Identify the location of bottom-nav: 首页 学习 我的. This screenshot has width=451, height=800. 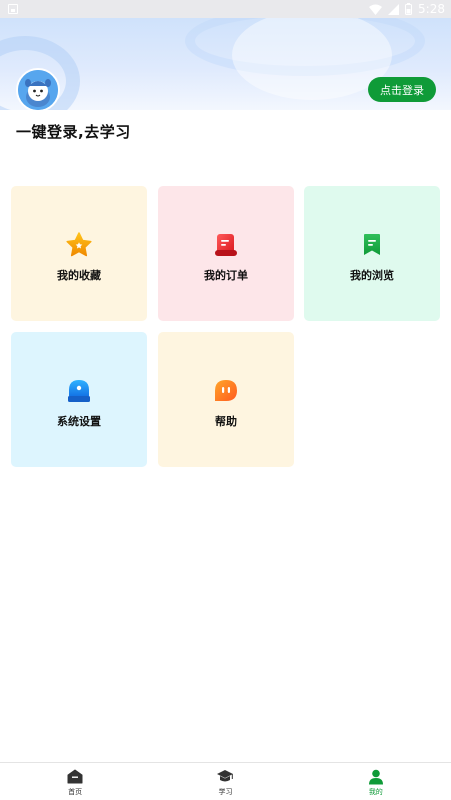
(225, 781).